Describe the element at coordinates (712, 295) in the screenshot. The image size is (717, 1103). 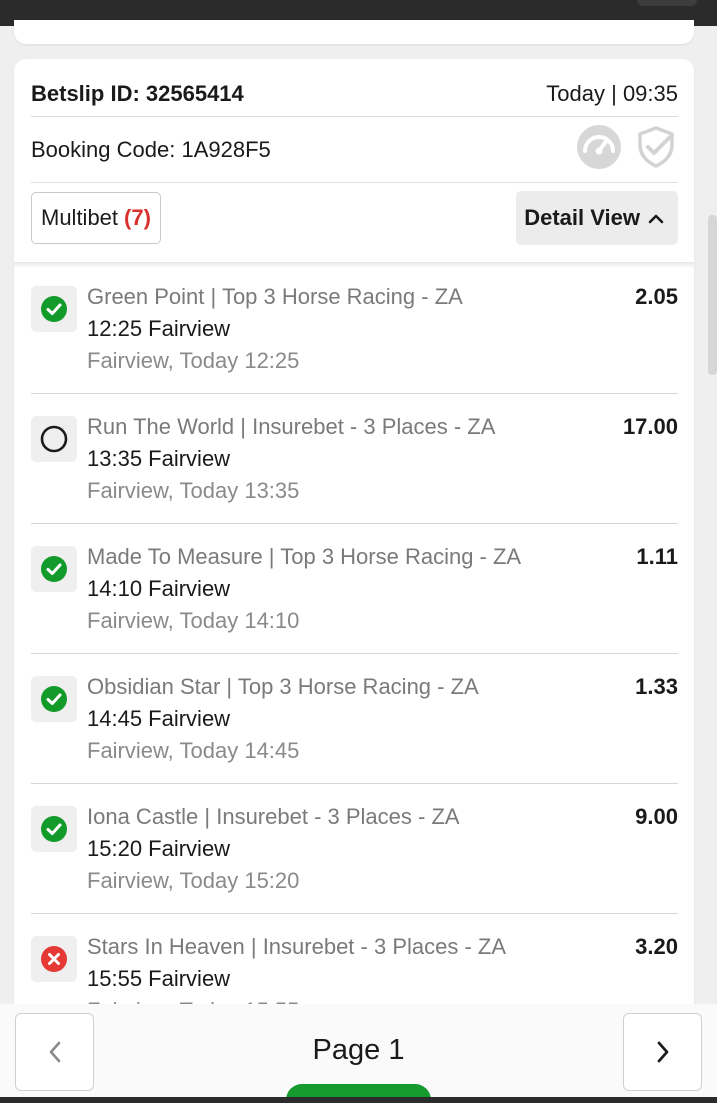
I see `scrollbar-thumb` at that location.